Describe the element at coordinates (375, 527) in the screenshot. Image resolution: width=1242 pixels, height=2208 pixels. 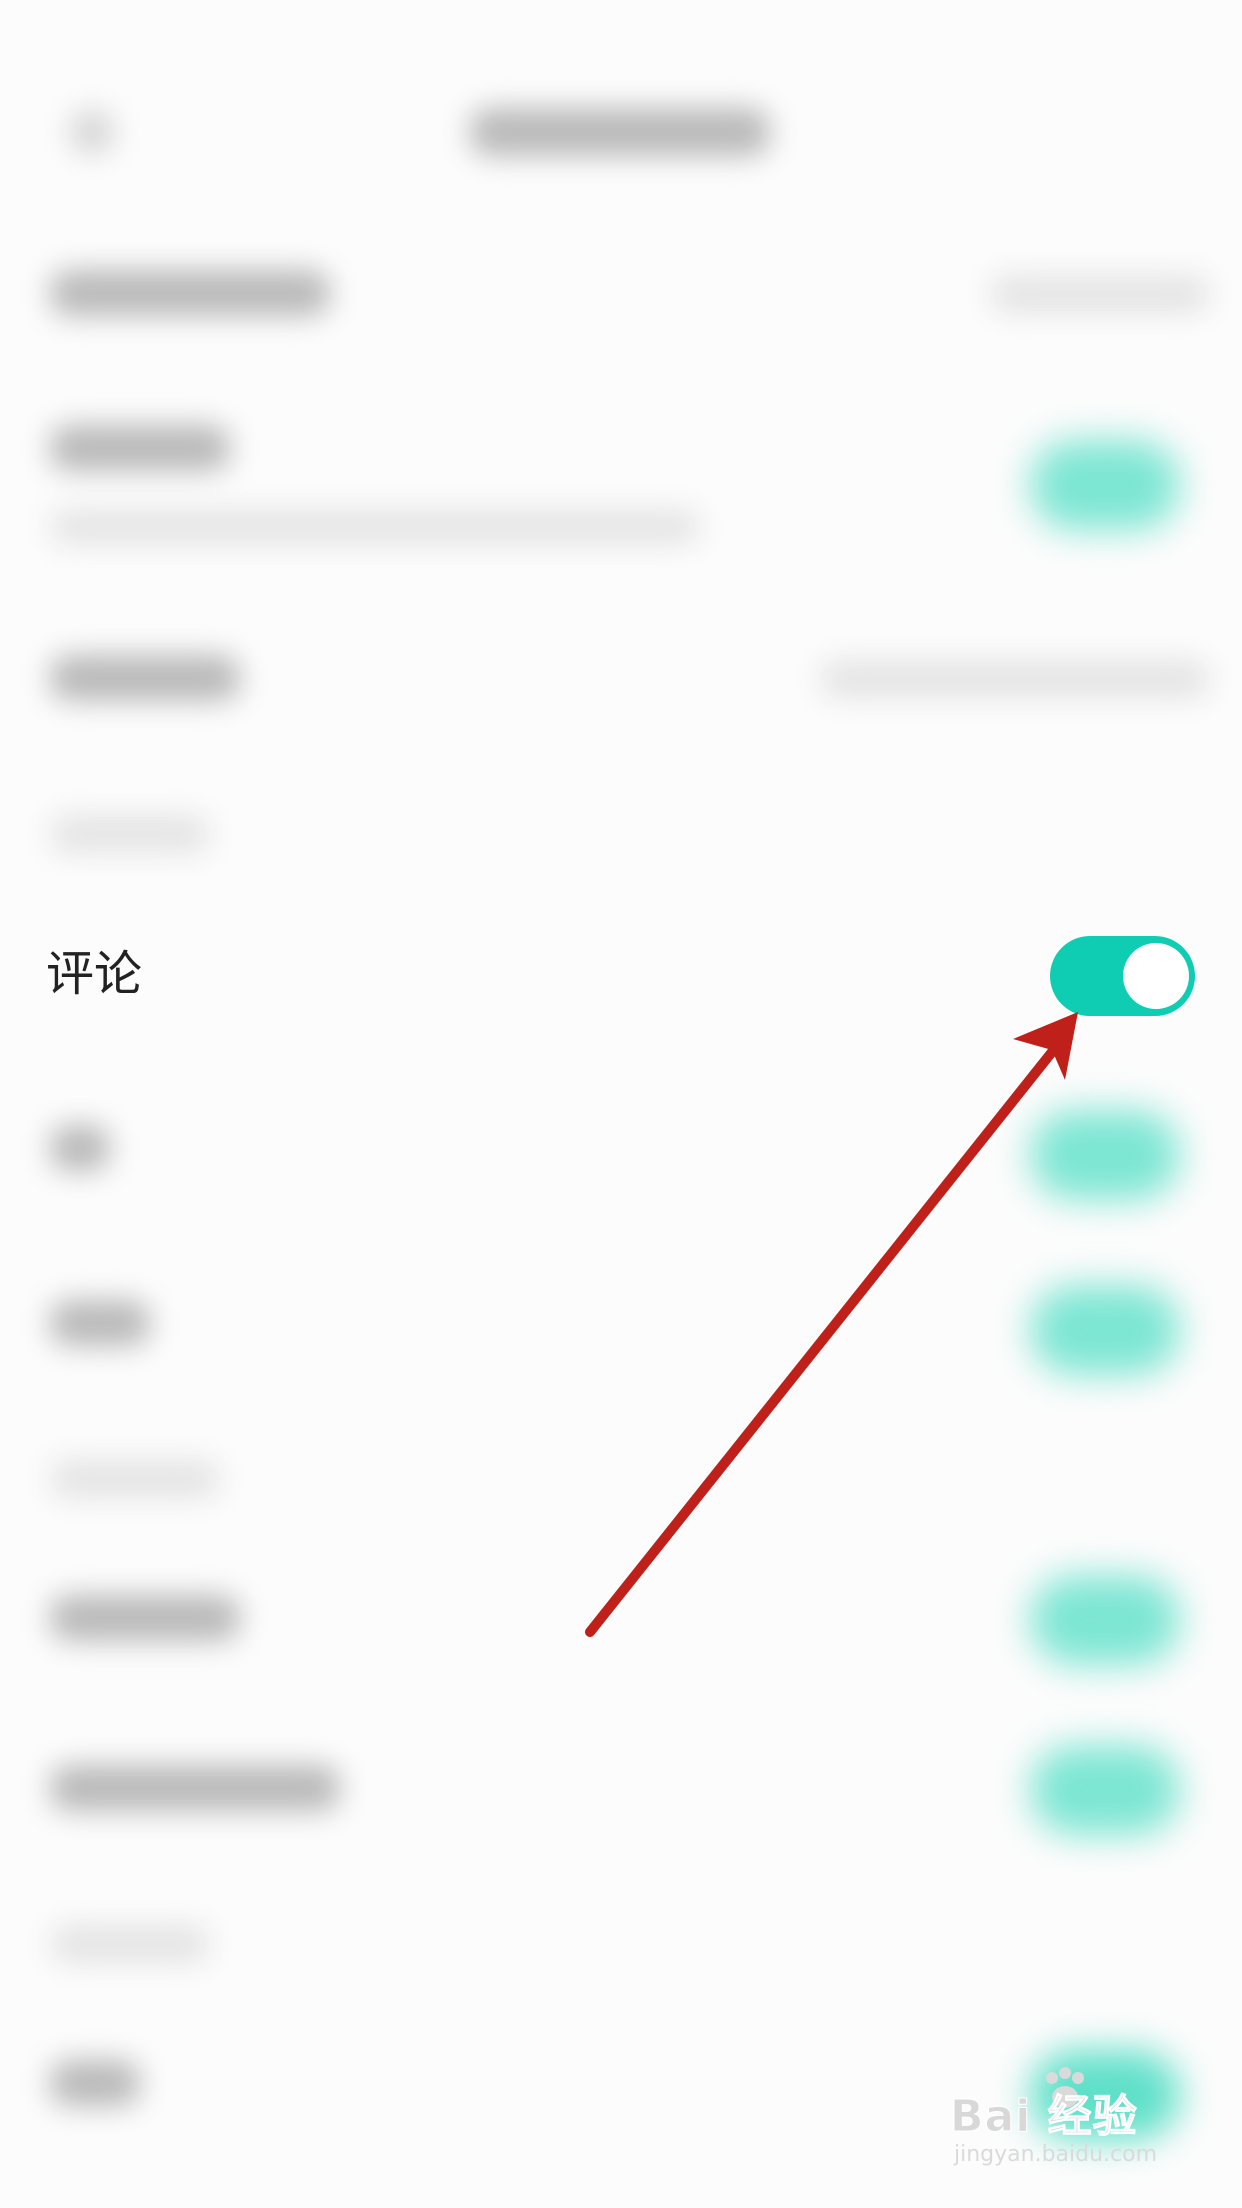
I see `settings-row-2-desc` at that location.